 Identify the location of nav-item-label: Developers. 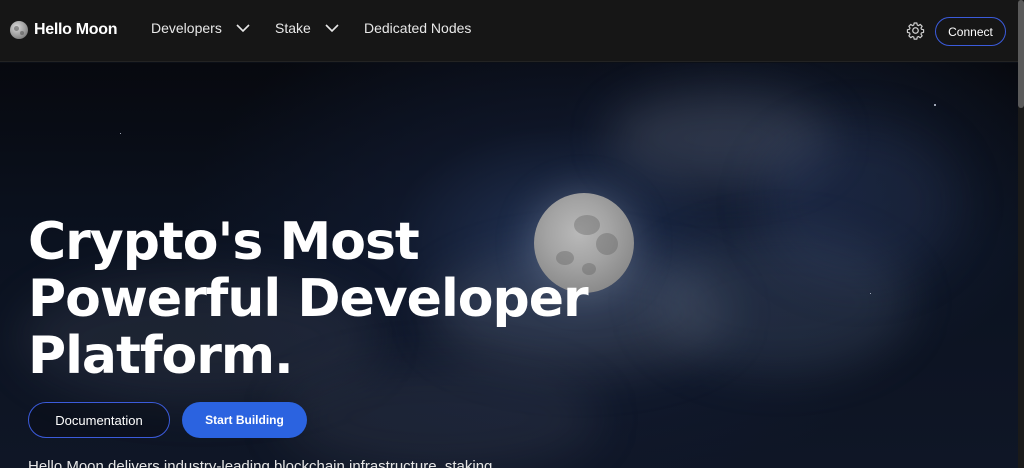
(186, 28).